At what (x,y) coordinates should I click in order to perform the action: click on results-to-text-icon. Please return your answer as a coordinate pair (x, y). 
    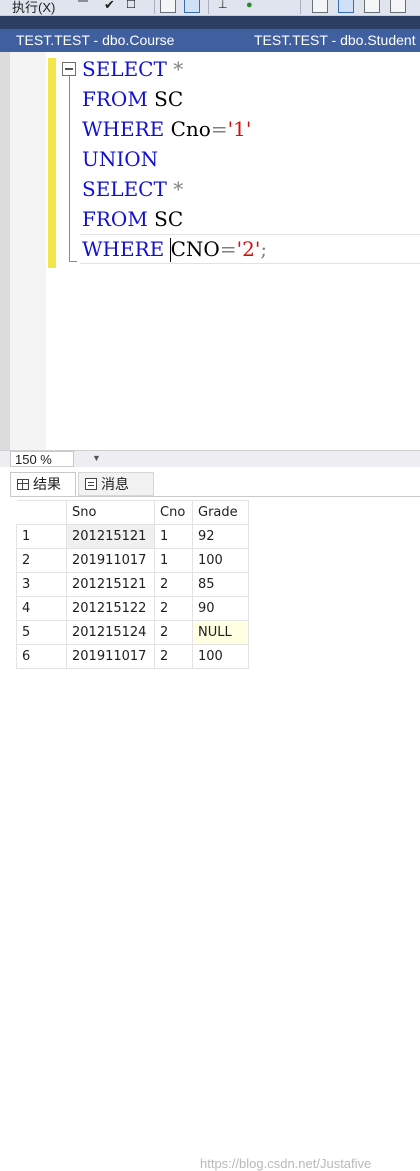
    Looking at the image, I should click on (168, 6).